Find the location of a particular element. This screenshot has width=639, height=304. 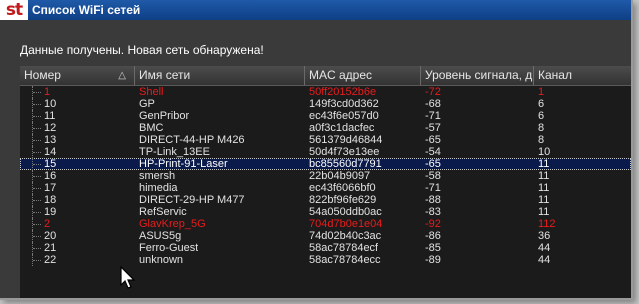

window-title: Список WiFi сетей is located at coordinates (86, 10).